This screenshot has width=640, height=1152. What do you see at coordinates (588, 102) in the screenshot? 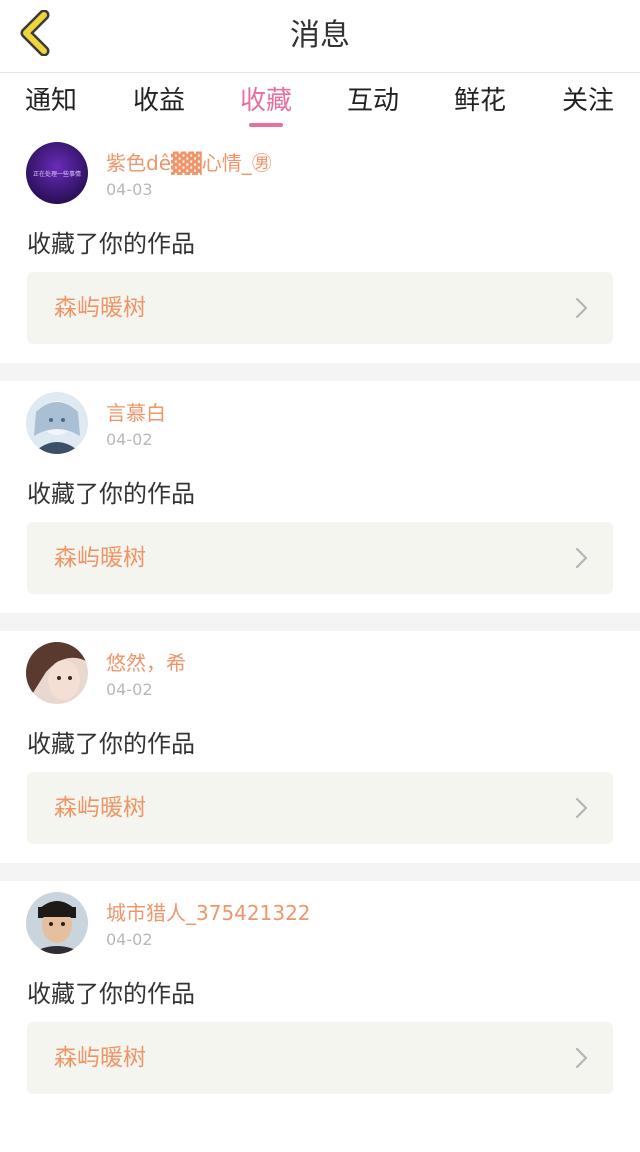
I see `tab-follows: 关注` at bounding box center [588, 102].